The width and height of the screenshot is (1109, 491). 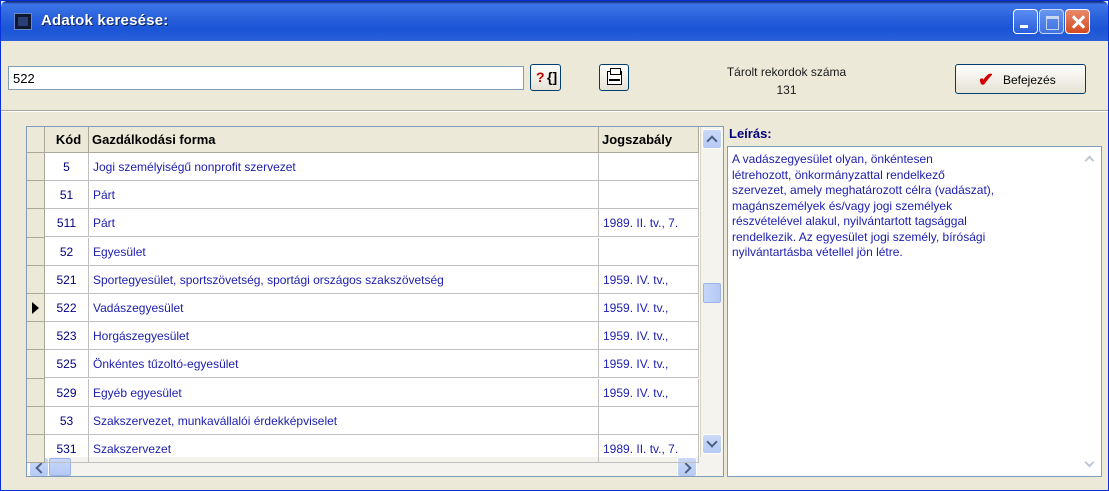 I want to click on record-count-panel: Tárolt rekordok száma 131, so click(x=786, y=79).